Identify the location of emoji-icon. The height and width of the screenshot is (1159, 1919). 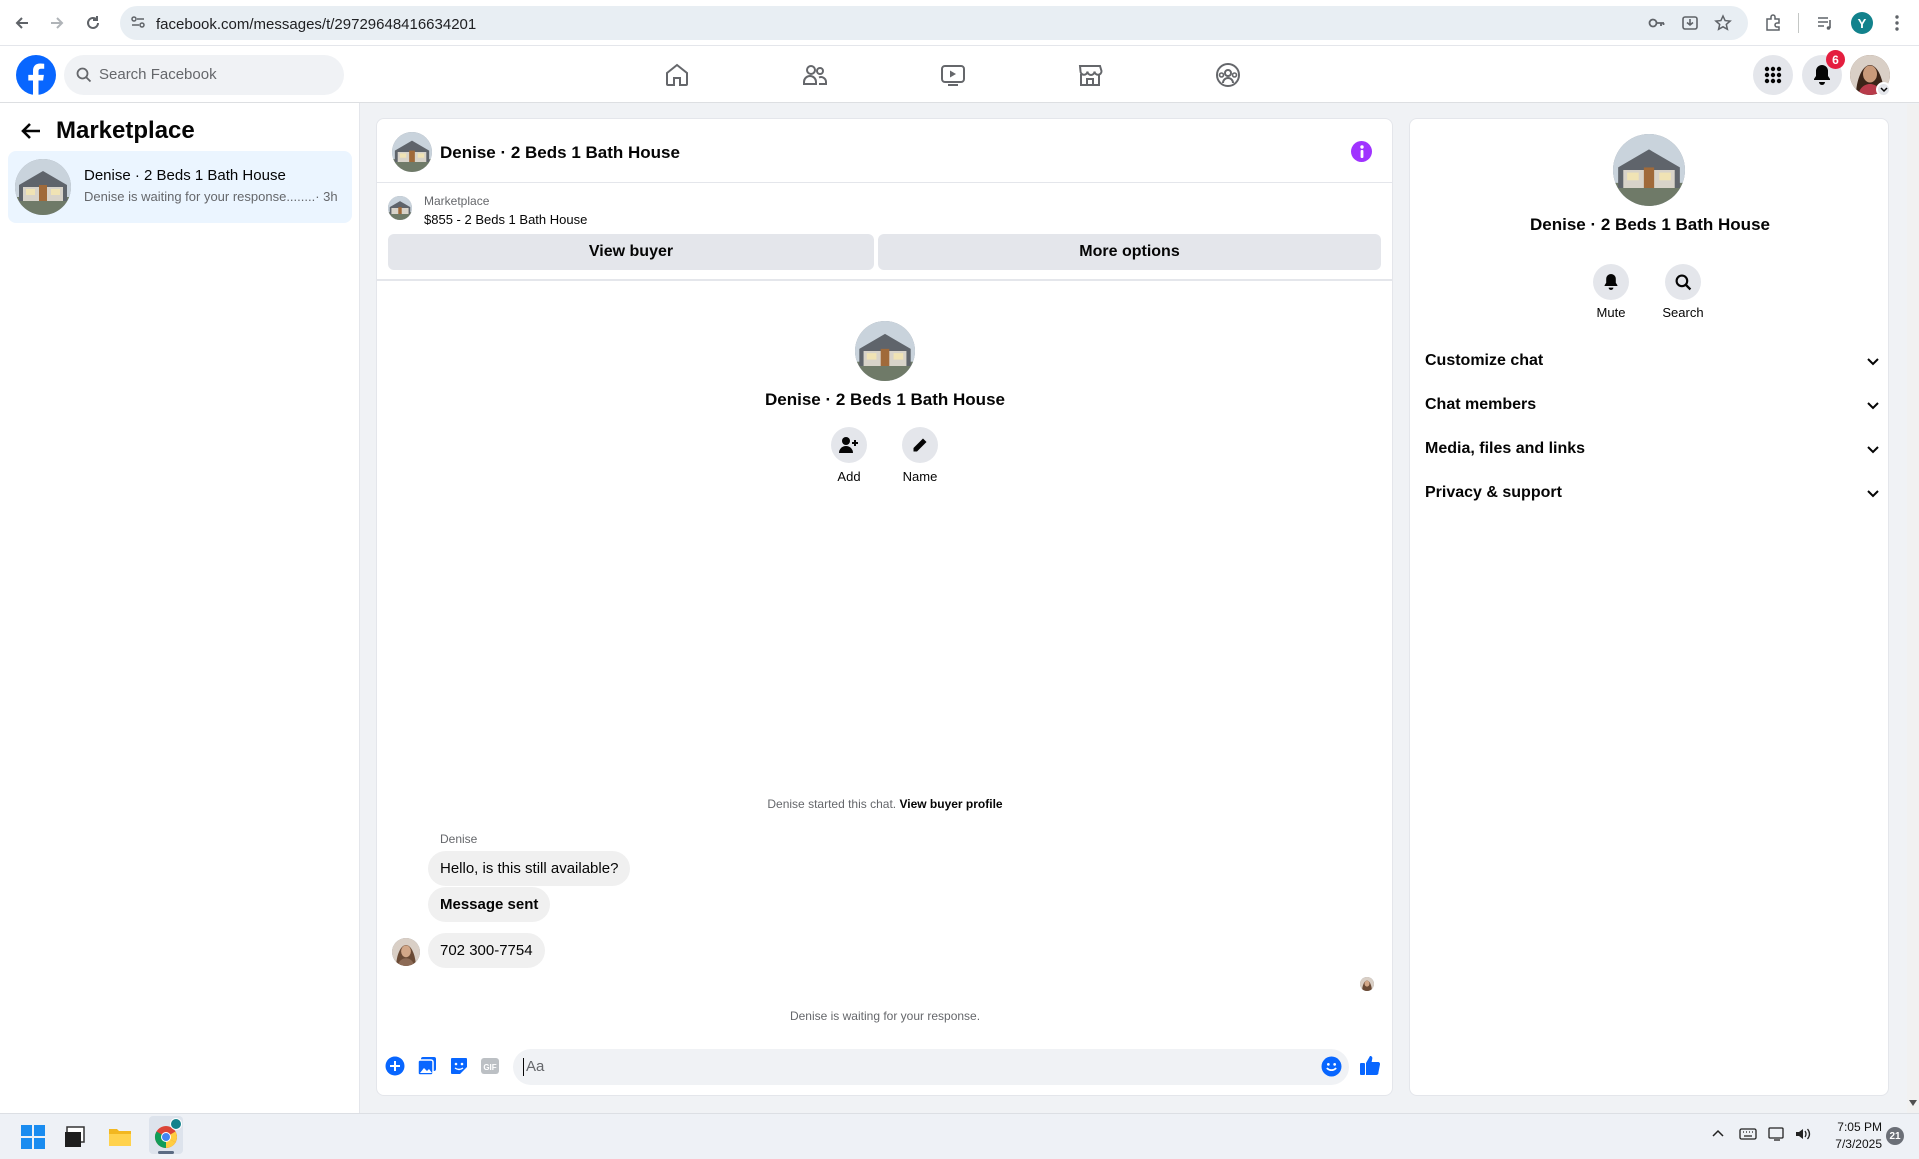
(1331, 1066).